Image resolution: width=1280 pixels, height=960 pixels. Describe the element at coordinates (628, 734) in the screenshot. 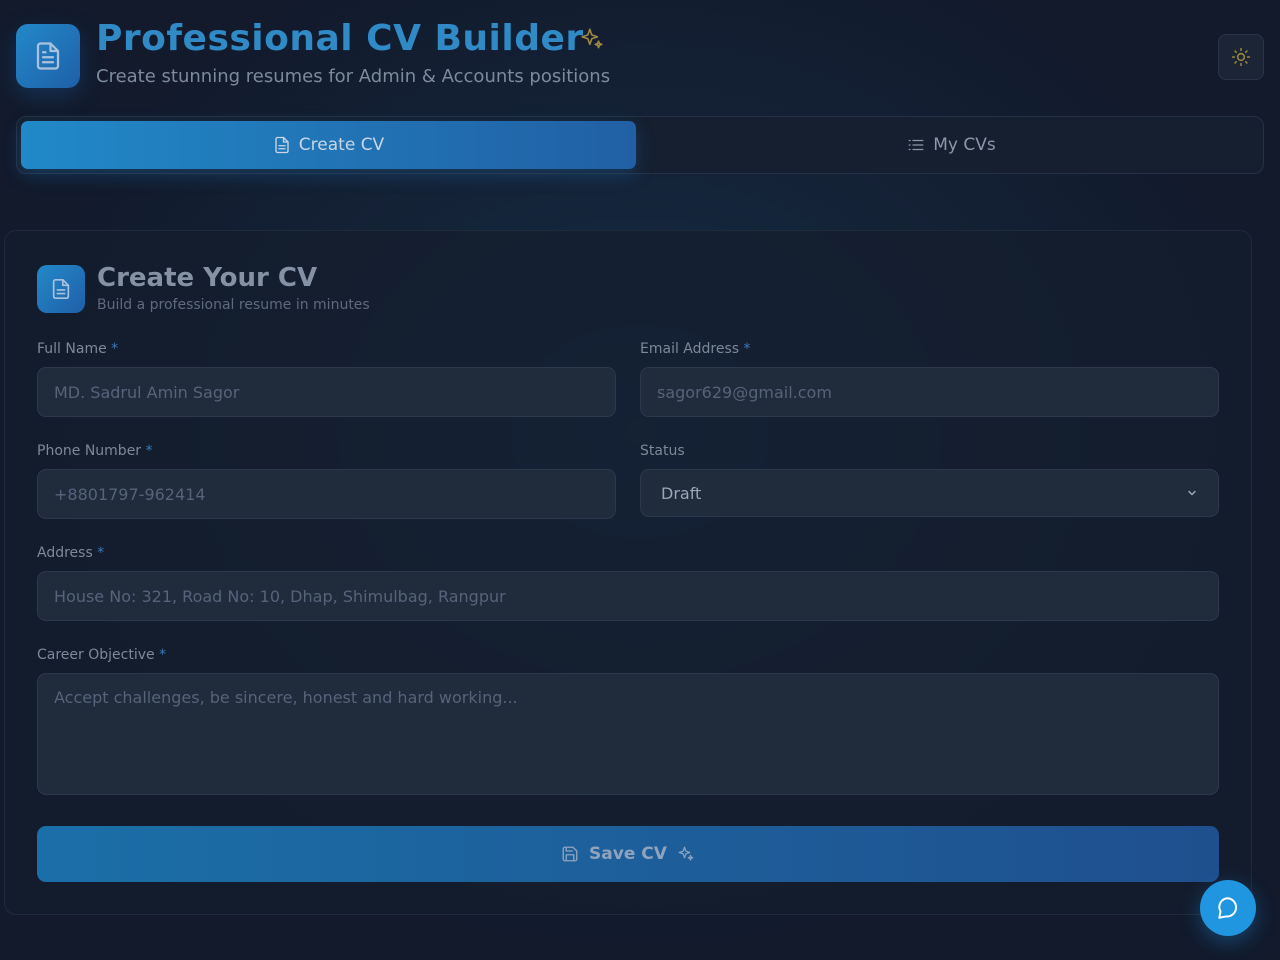

I see `career-objective-textarea` at that location.